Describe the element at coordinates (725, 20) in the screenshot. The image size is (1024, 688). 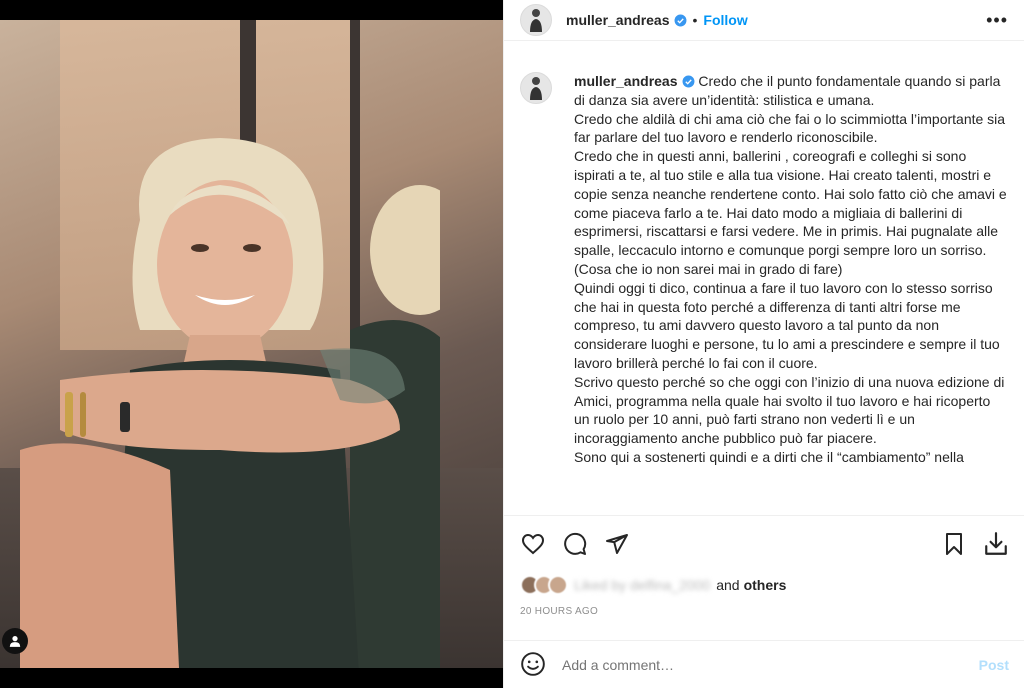
I see `follow-button: Follow` at that location.